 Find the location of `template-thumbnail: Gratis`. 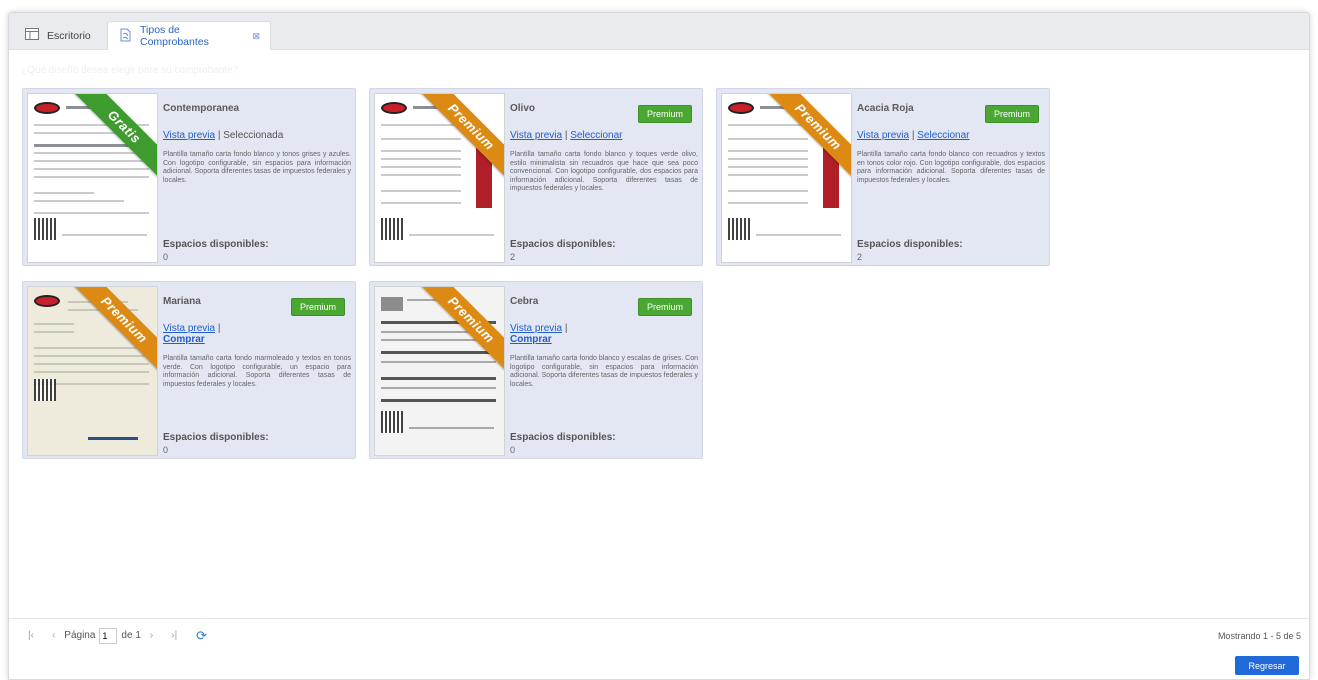

template-thumbnail: Gratis is located at coordinates (92, 178).